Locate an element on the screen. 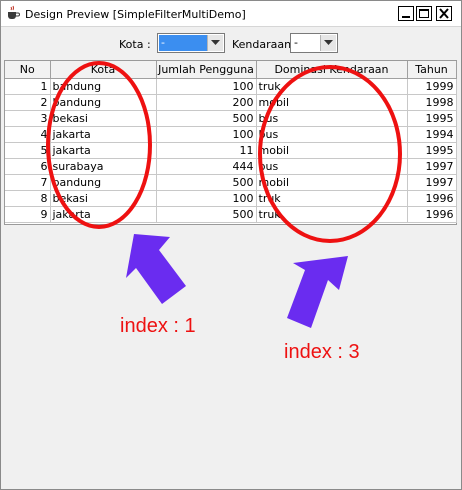 Image resolution: width=462 pixels, height=490 pixels. kota-label: Kota : is located at coordinates (135, 44).